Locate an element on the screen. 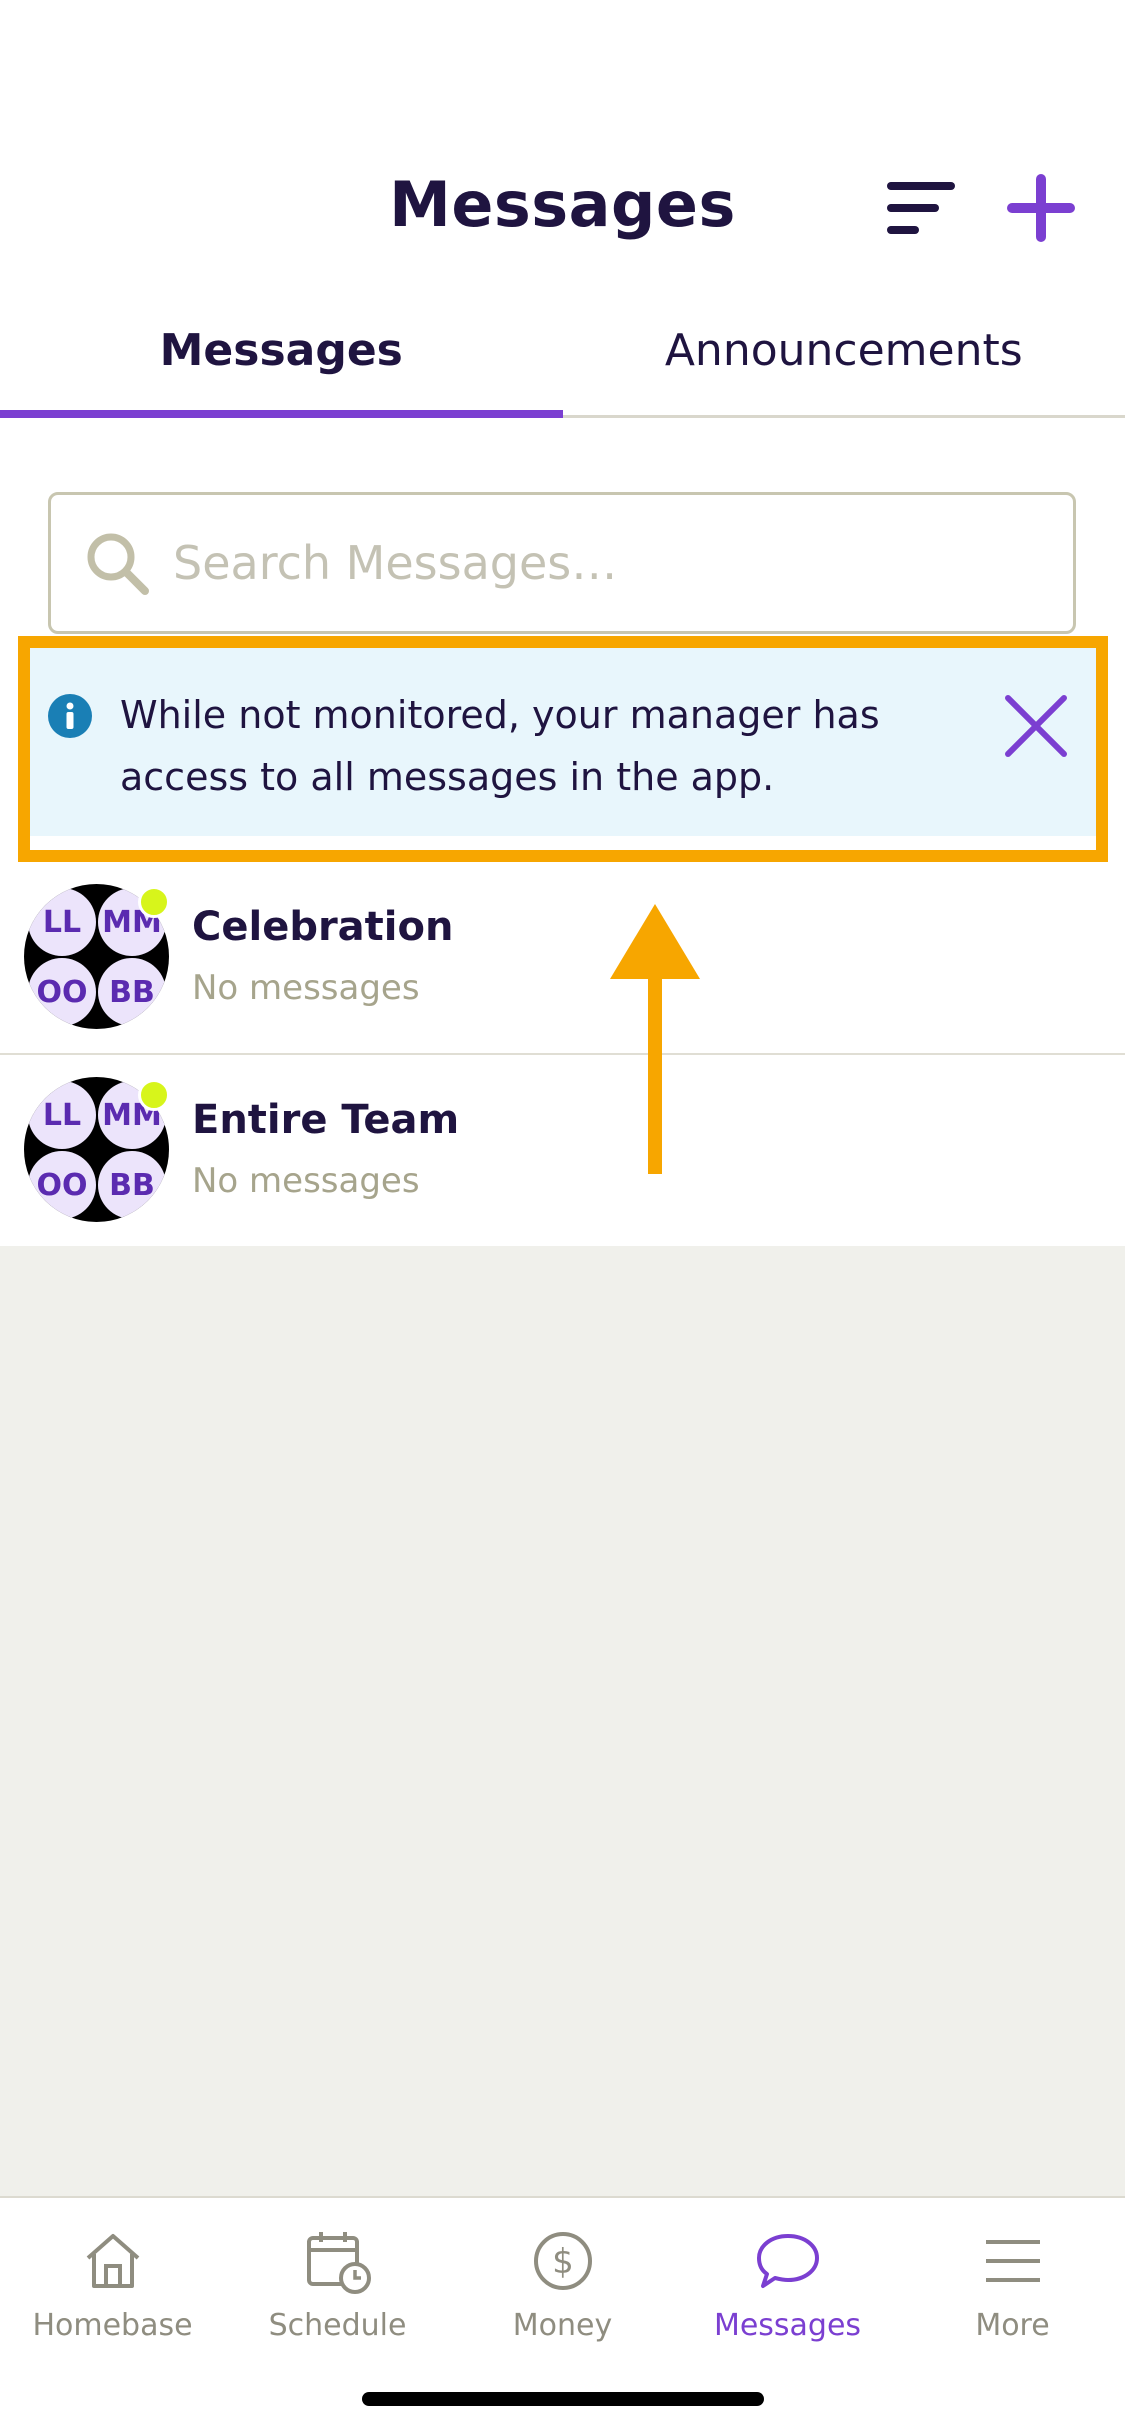 This screenshot has height=2436, width=1125. header: Messages is located at coordinates (562, 210).